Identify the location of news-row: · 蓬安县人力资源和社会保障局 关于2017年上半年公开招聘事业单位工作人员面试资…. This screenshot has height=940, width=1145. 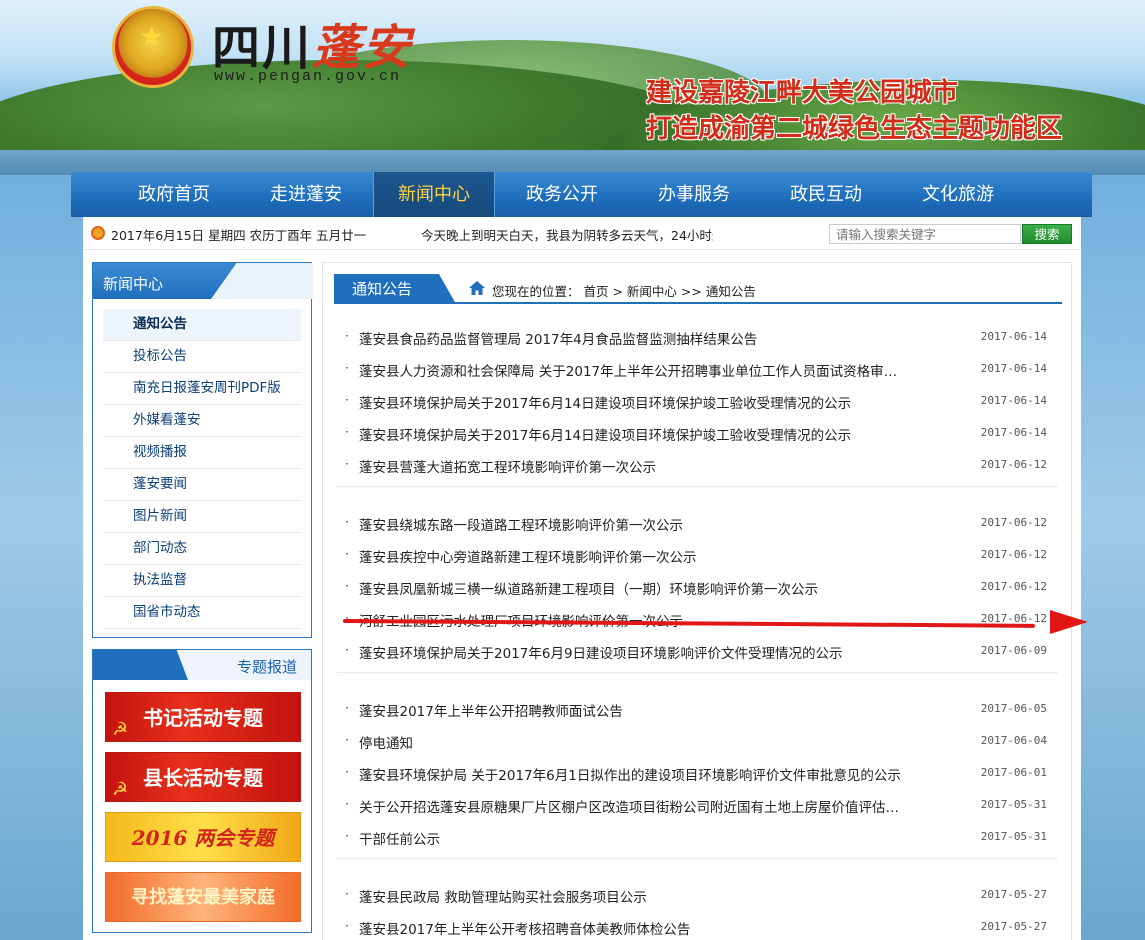
(697, 369).